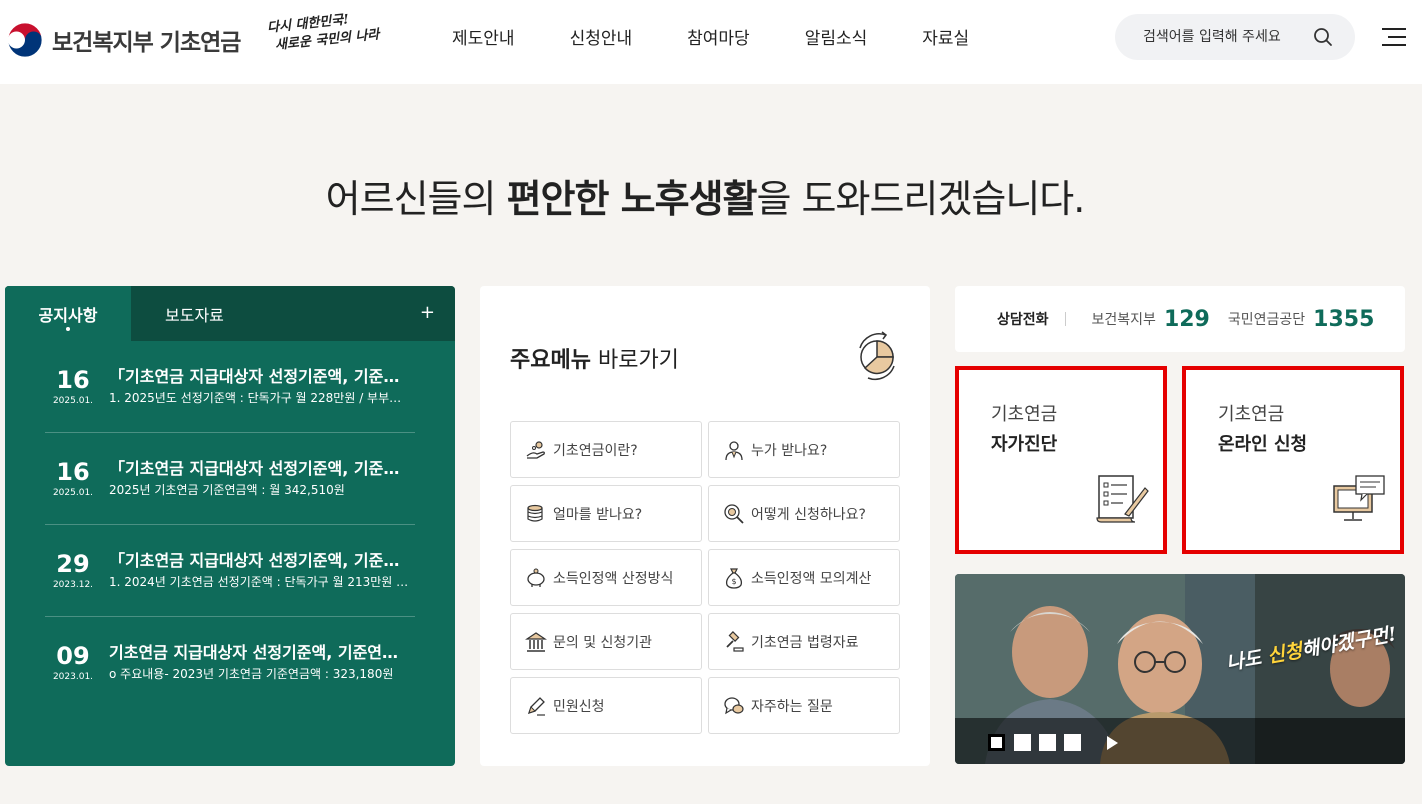 This screenshot has width=1422, height=804. What do you see at coordinates (601, 36) in the screenshot?
I see `nav-apply-guide: 신청안내` at bounding box center [601, 36].